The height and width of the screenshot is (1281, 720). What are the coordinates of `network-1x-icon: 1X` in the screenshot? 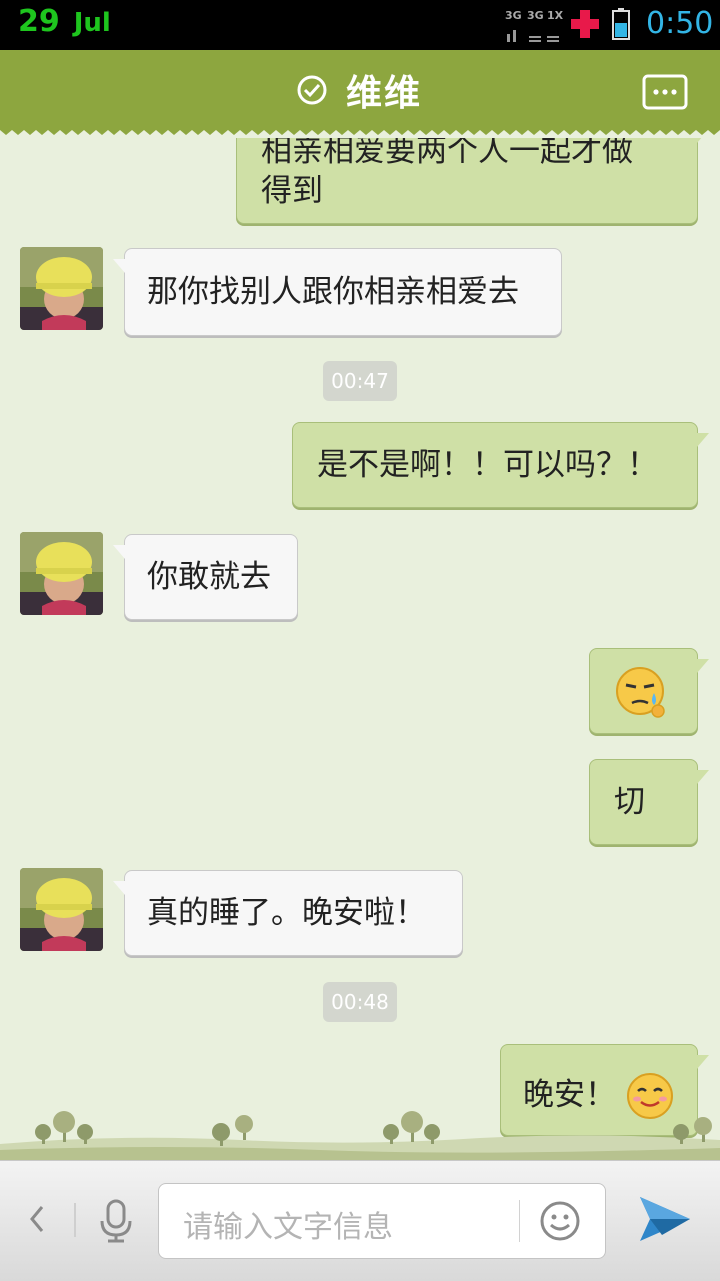 It's located at (555, 15).